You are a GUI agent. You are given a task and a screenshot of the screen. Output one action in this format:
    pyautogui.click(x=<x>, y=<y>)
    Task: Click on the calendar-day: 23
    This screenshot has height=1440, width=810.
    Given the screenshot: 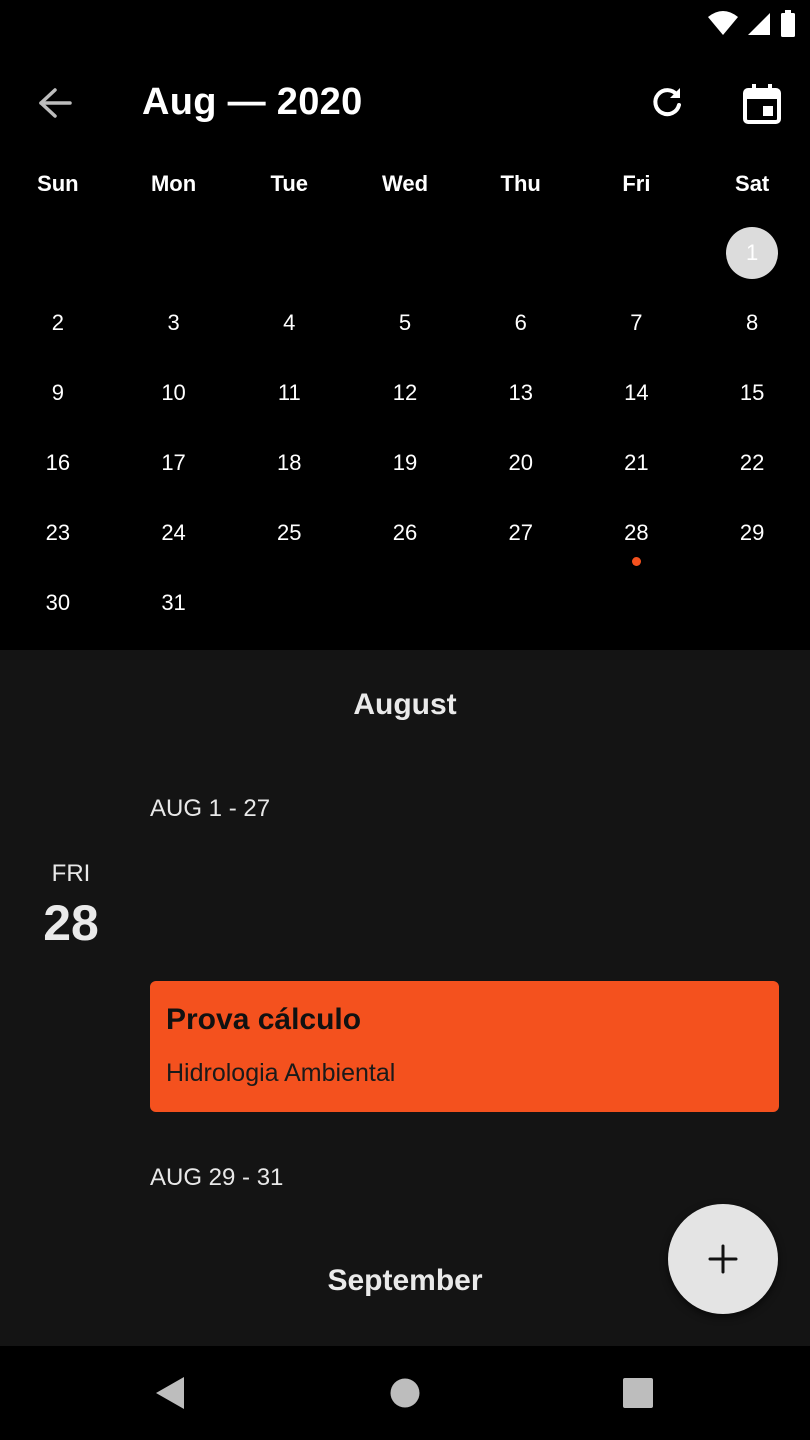 What is the action you would take?
    pyautogui.click(x=58, y=533)
    